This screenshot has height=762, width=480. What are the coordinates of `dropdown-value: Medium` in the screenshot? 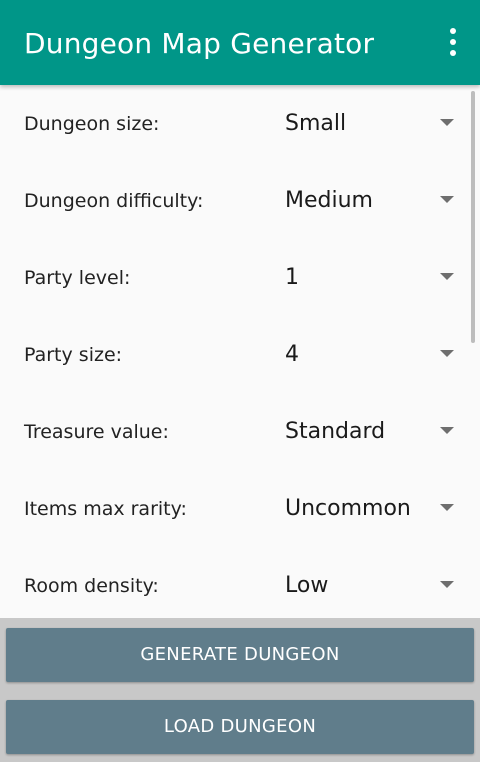 It's located at (329, 200).